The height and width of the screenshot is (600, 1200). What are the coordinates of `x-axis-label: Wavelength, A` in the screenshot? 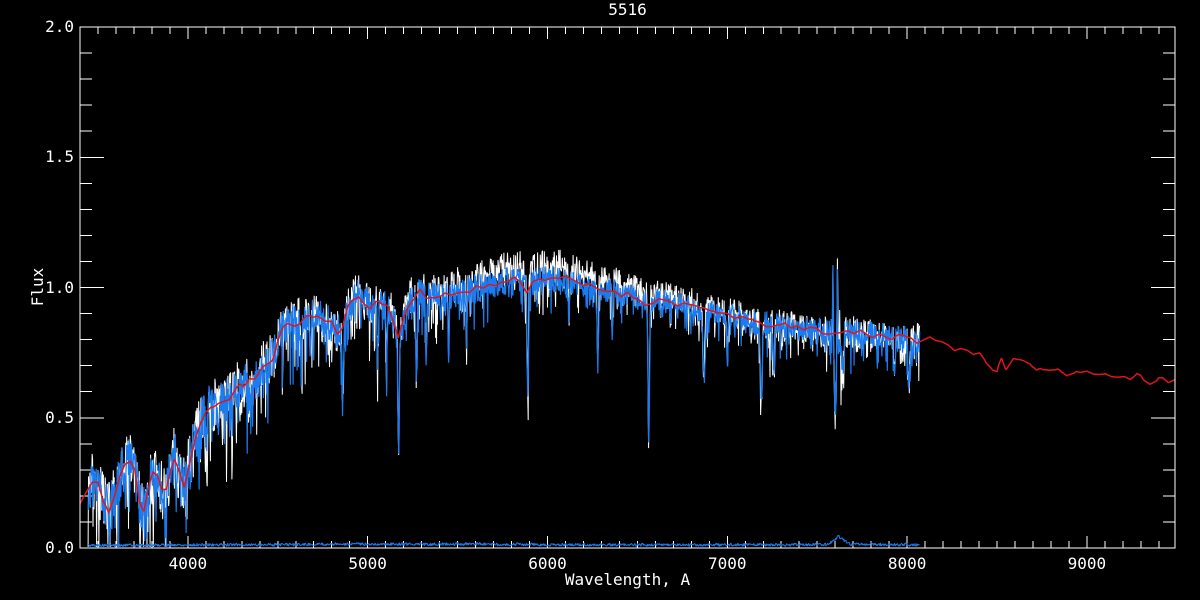 It's located at (627, 579).